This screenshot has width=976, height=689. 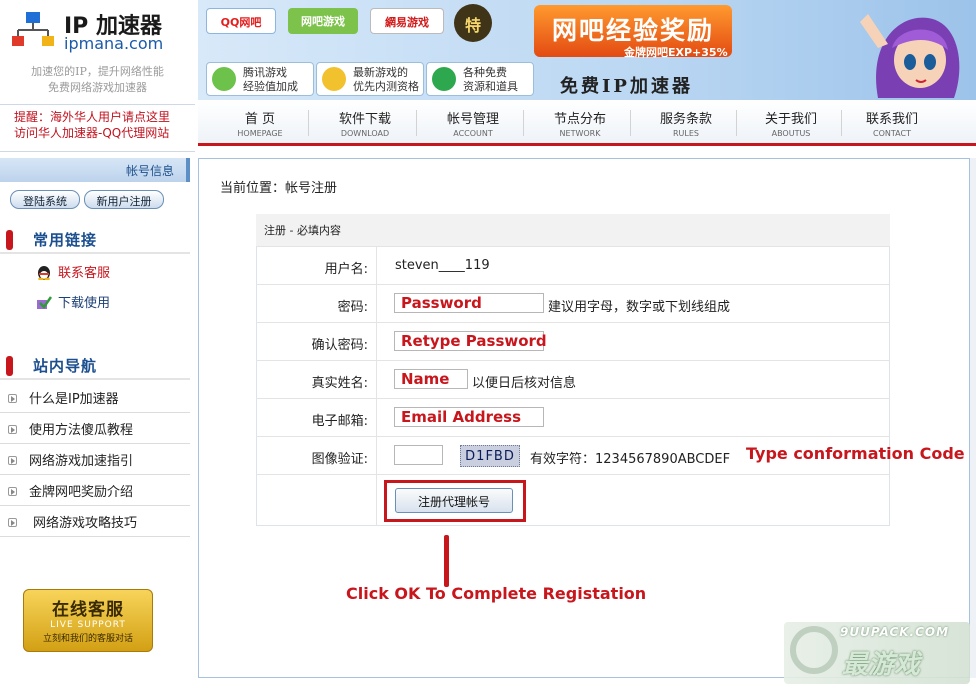 What do you see at coordinates (630, 459) in the screenshot?
I see `captcha-hint: 有效字符：1234567890ABCDEF` at bounding box center [630, 459].